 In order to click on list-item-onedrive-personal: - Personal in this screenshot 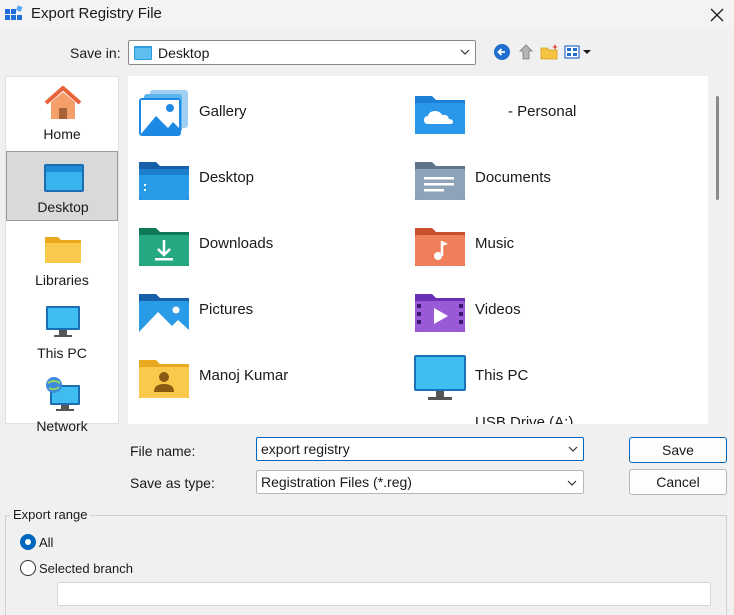, I will do `click(539, 112)`.